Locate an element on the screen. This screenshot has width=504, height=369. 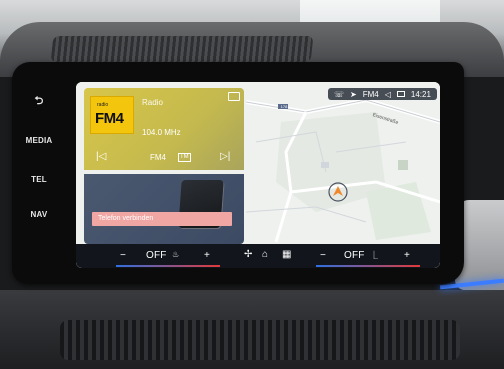
phone-icon: ☏ is located at coordinates (339, 94).